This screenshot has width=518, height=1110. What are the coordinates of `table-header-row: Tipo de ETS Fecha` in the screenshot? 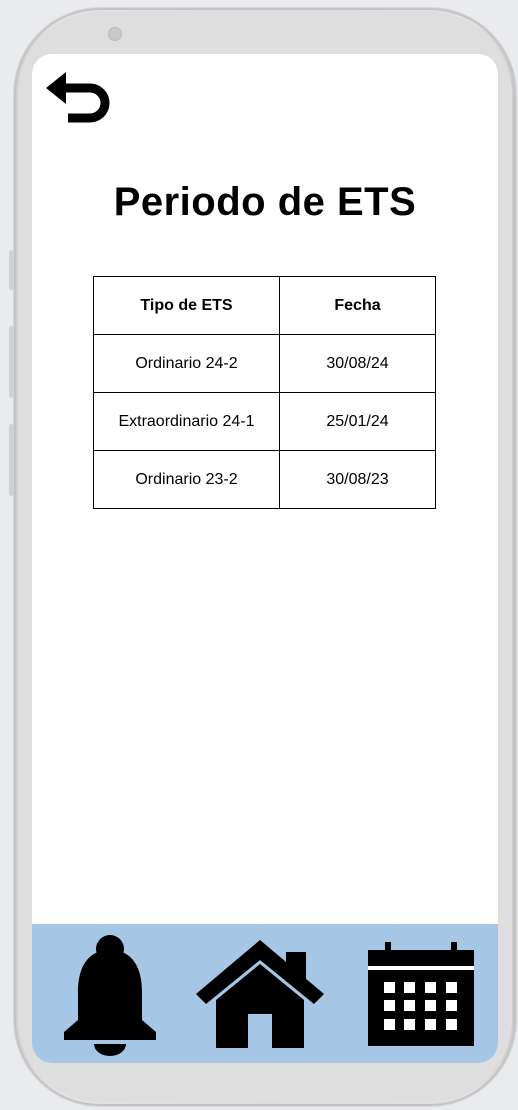 It's located at (264, 305).